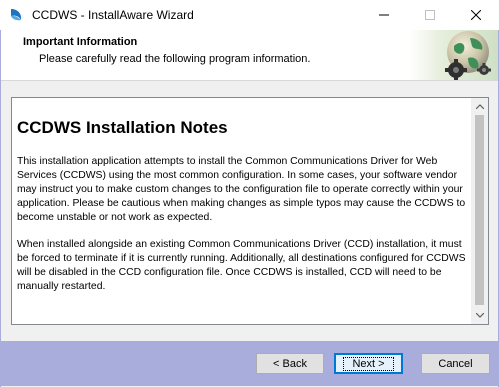  I want to click on back-button: < Back, so click(290, 363).